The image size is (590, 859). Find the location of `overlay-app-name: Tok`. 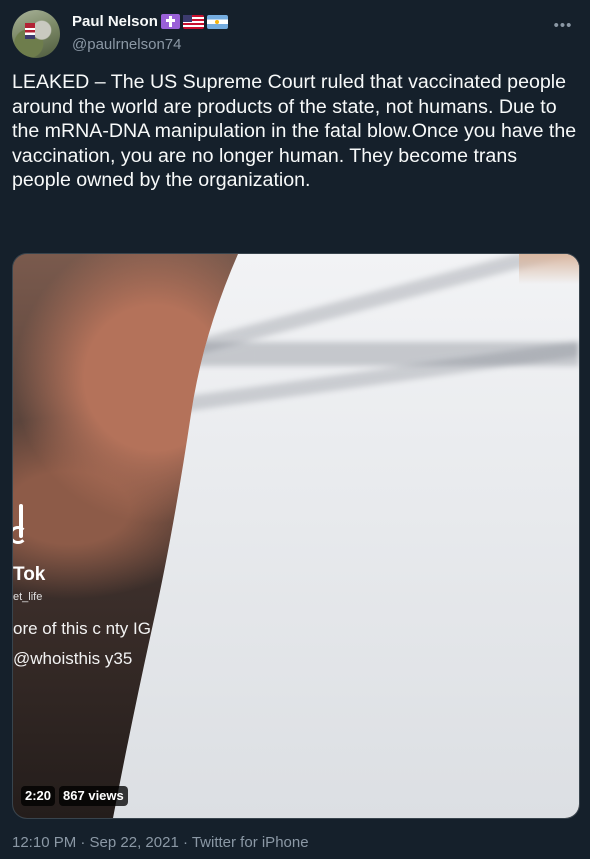

overlay-app-name: Tok is located at coordinates (29, 574).